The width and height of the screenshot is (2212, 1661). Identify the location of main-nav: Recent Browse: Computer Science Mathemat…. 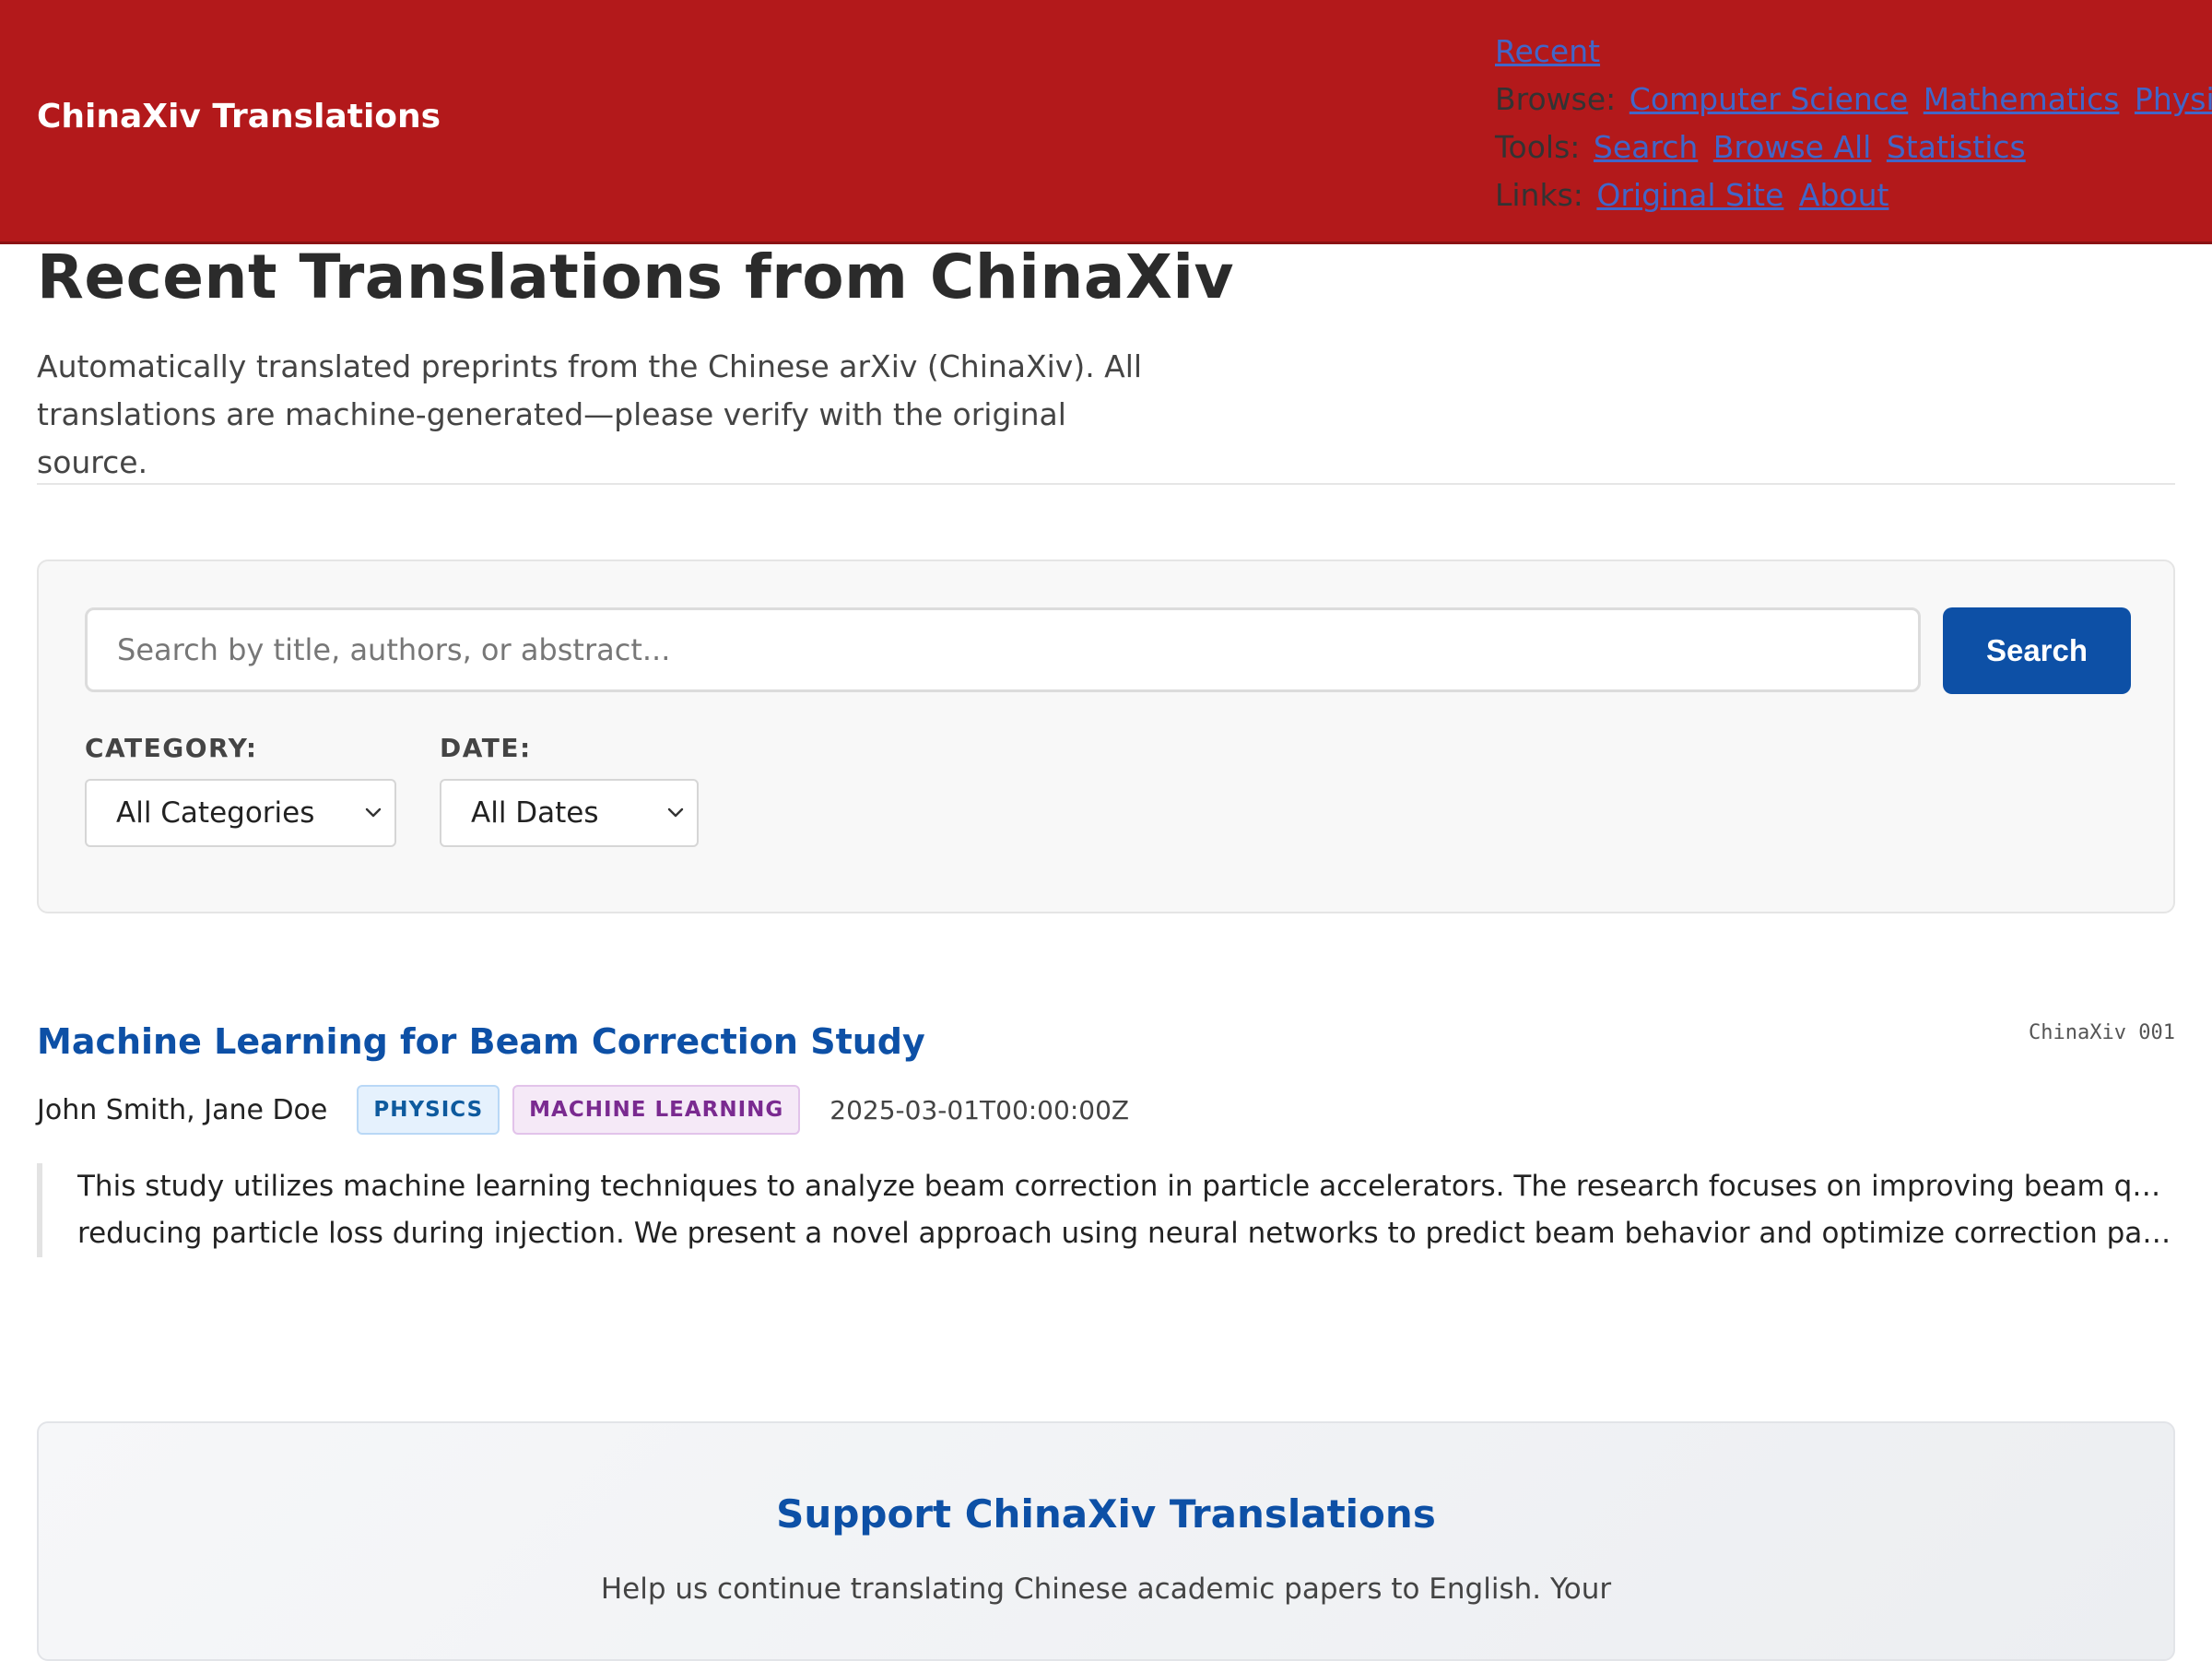
(1853, 124).